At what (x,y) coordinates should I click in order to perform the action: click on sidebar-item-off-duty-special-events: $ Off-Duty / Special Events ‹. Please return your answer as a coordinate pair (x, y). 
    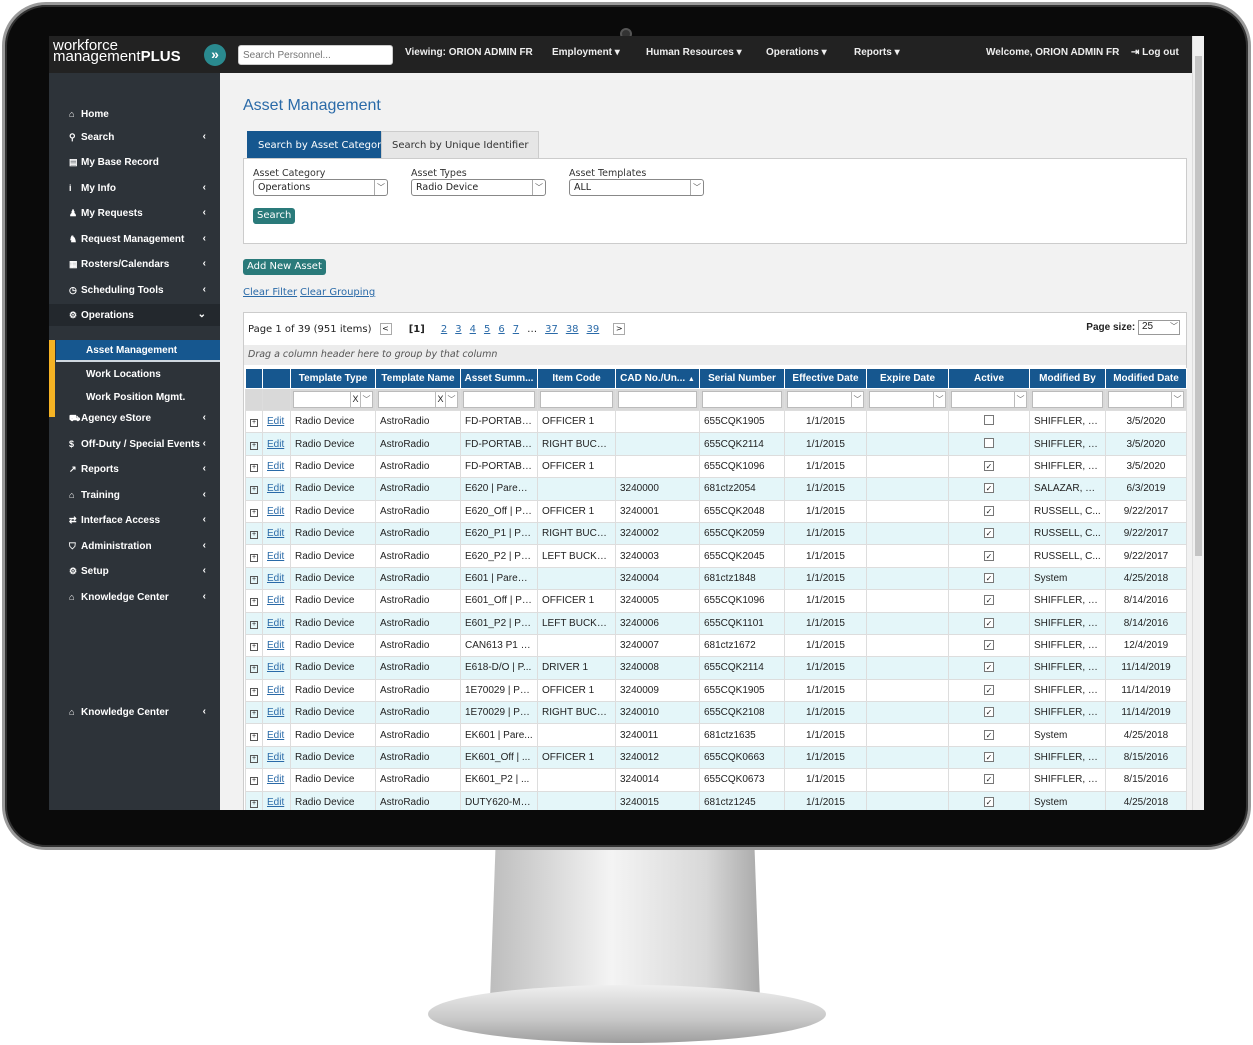
    Looking at the image, I should click on (134, 444).